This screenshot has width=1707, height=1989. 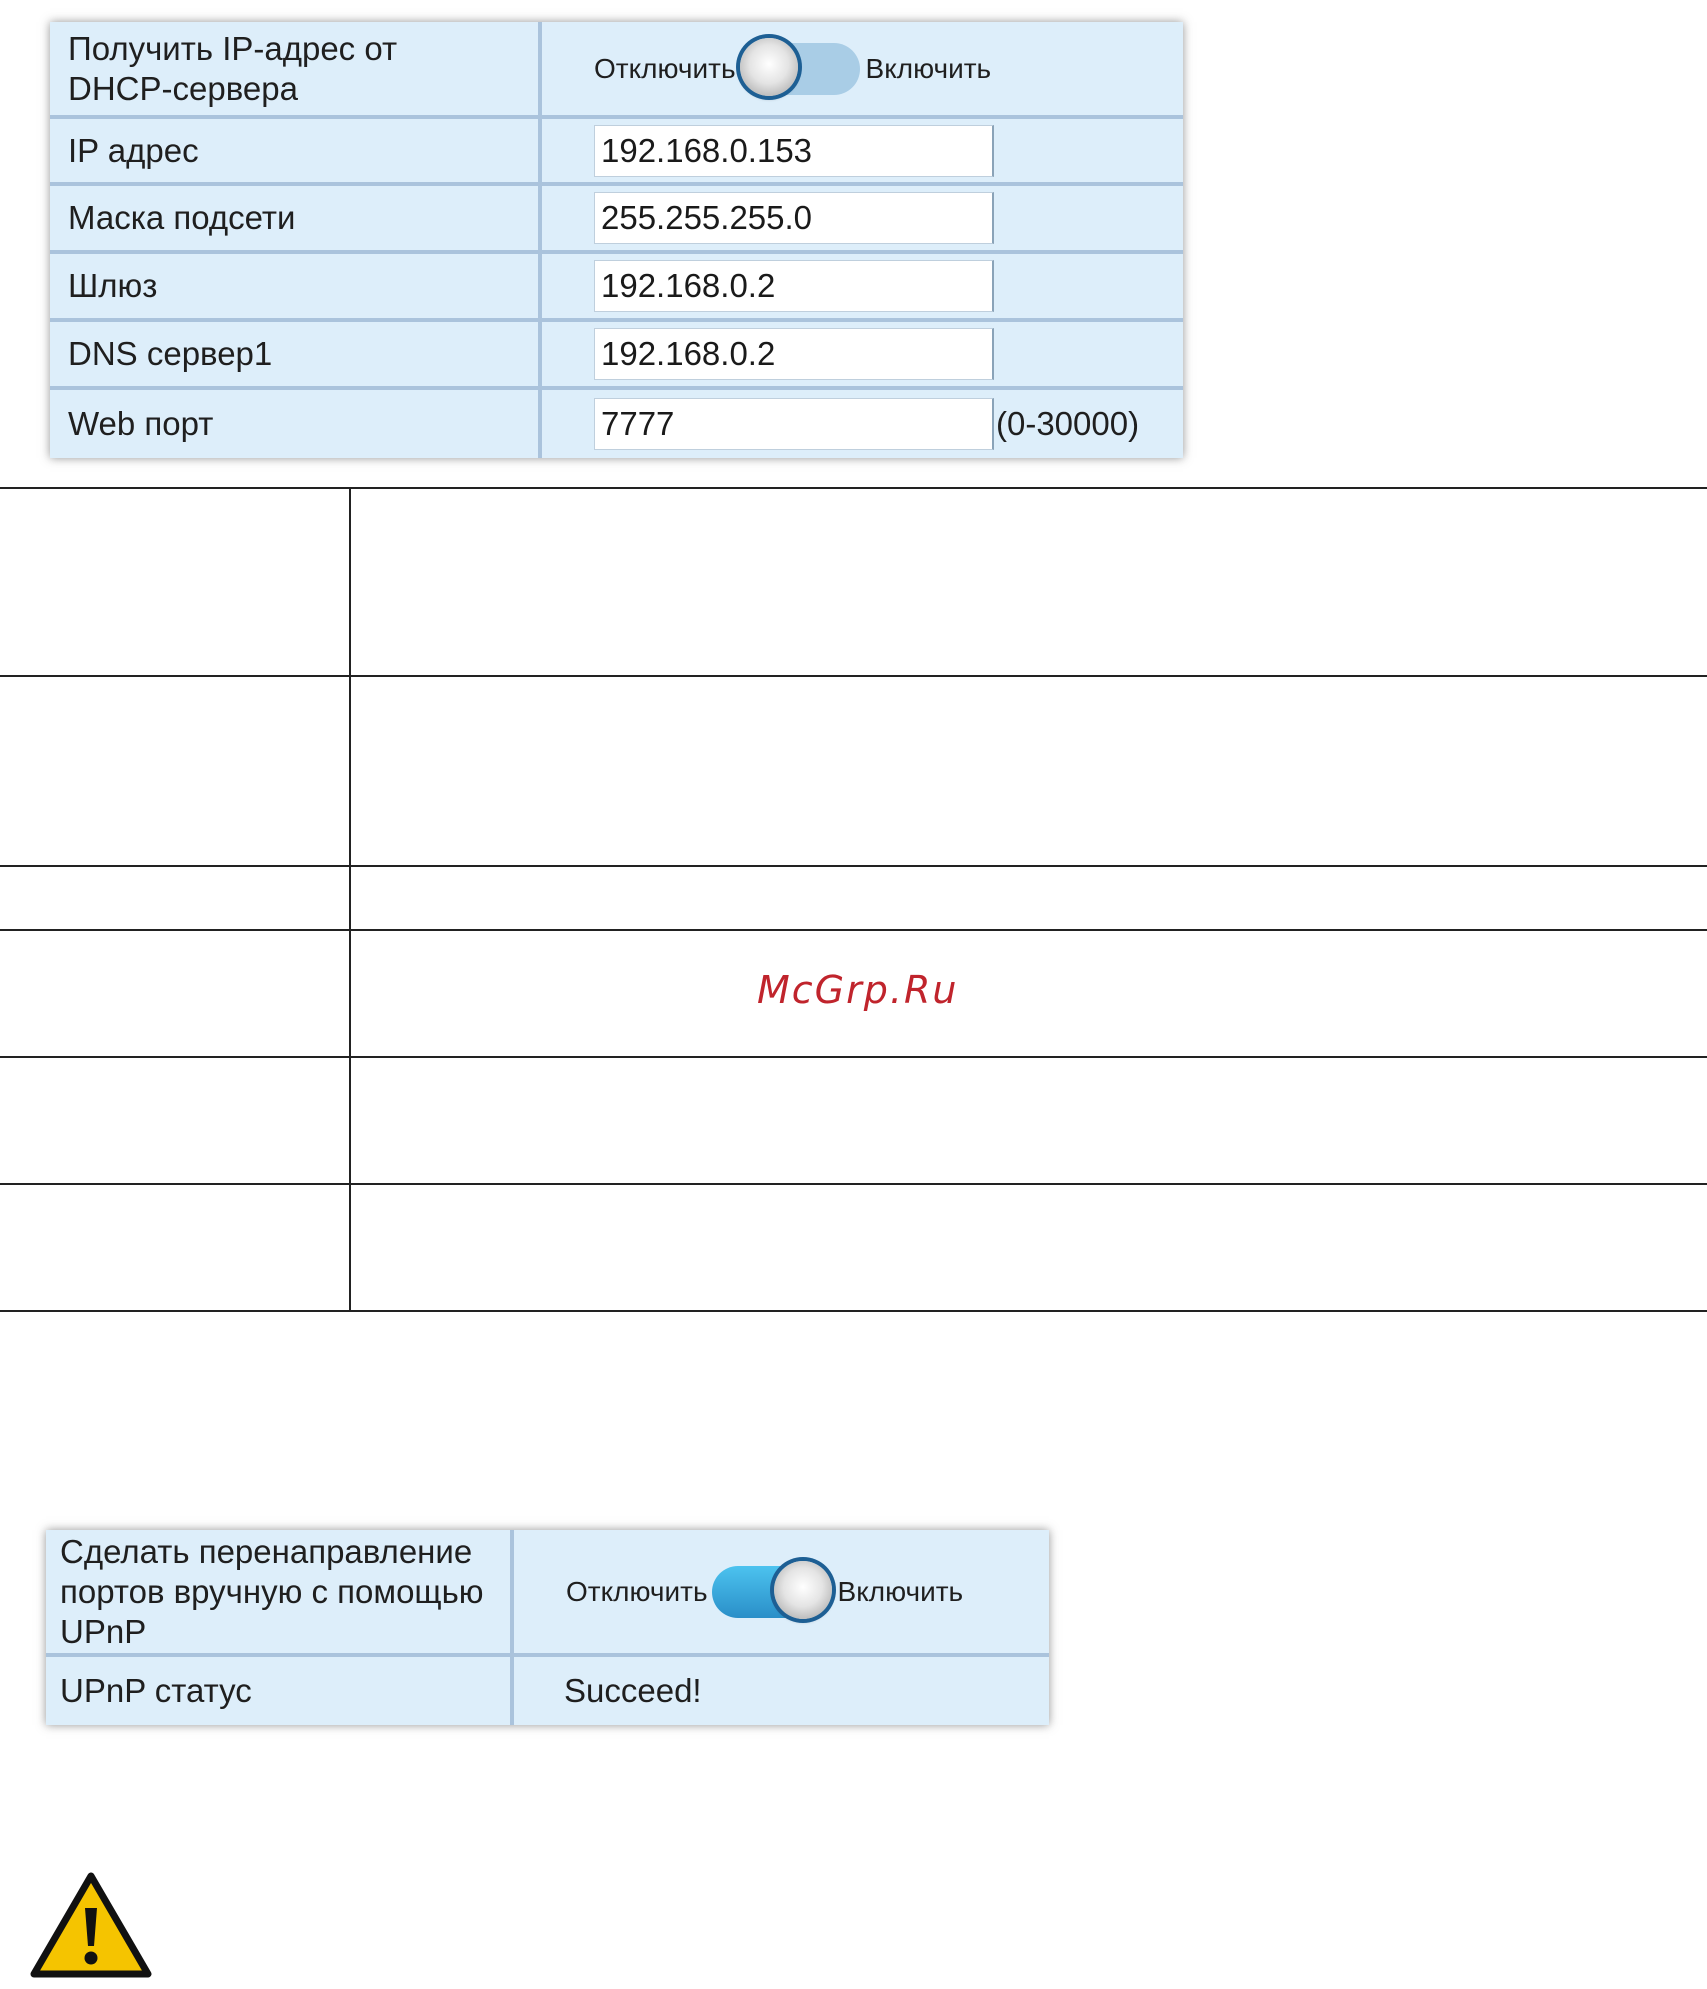 What do you see at coordinates (665, 68) in the screenshot?
I see `dhcp-off-label: Отключить` at bounding box center [665, 68].